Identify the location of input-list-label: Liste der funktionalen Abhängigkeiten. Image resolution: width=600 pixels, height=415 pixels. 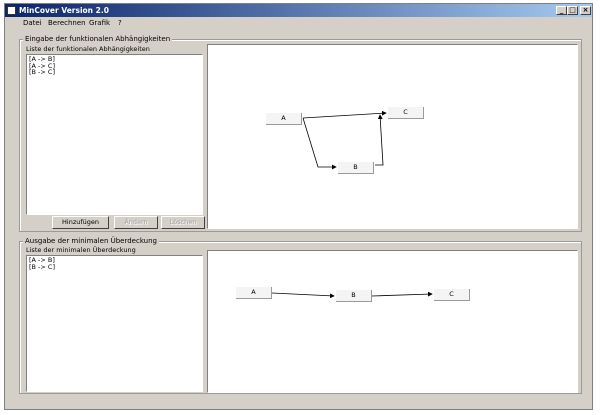
(88, 49).